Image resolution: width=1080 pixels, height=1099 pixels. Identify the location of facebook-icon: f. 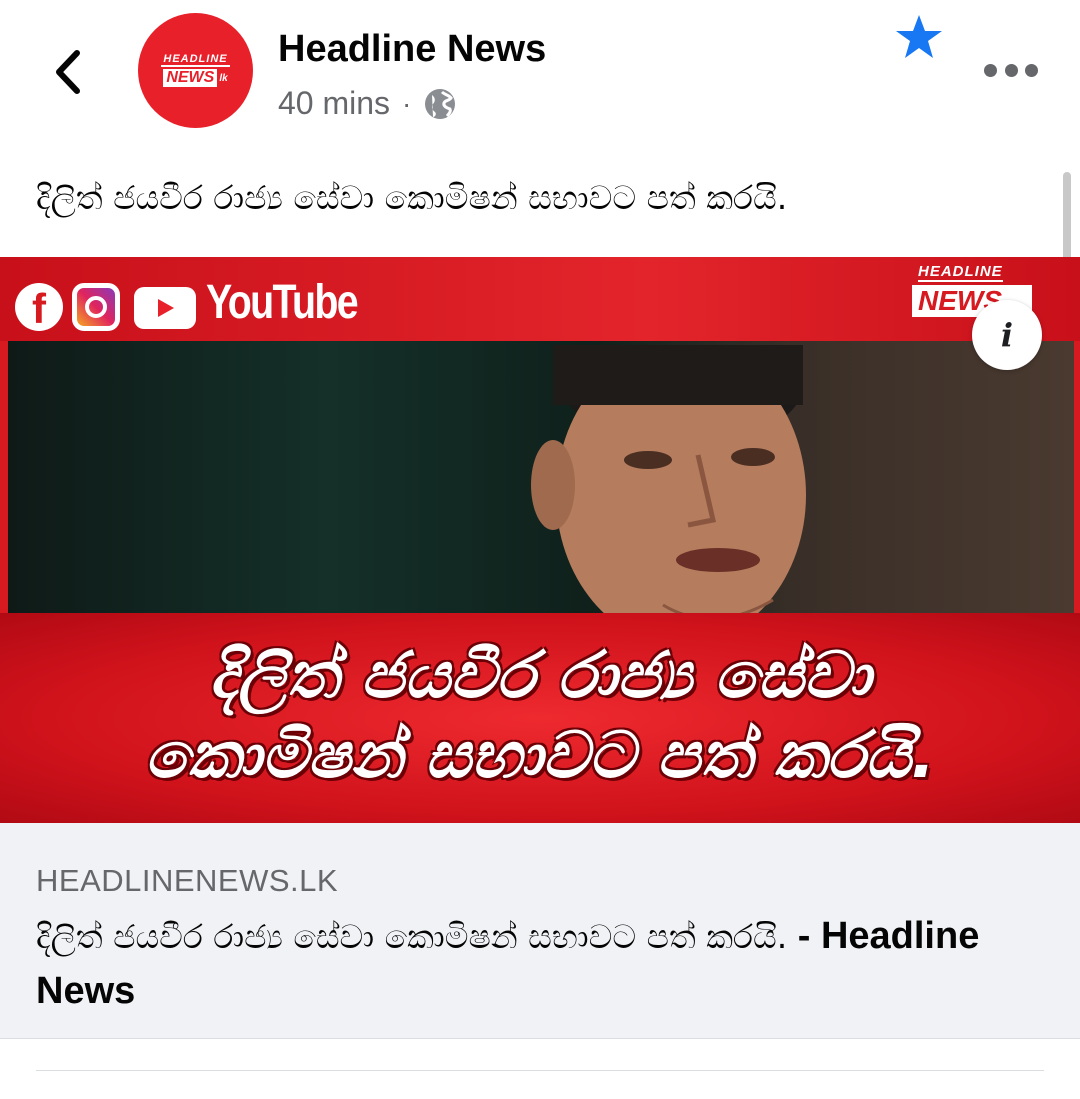
(39, 307).